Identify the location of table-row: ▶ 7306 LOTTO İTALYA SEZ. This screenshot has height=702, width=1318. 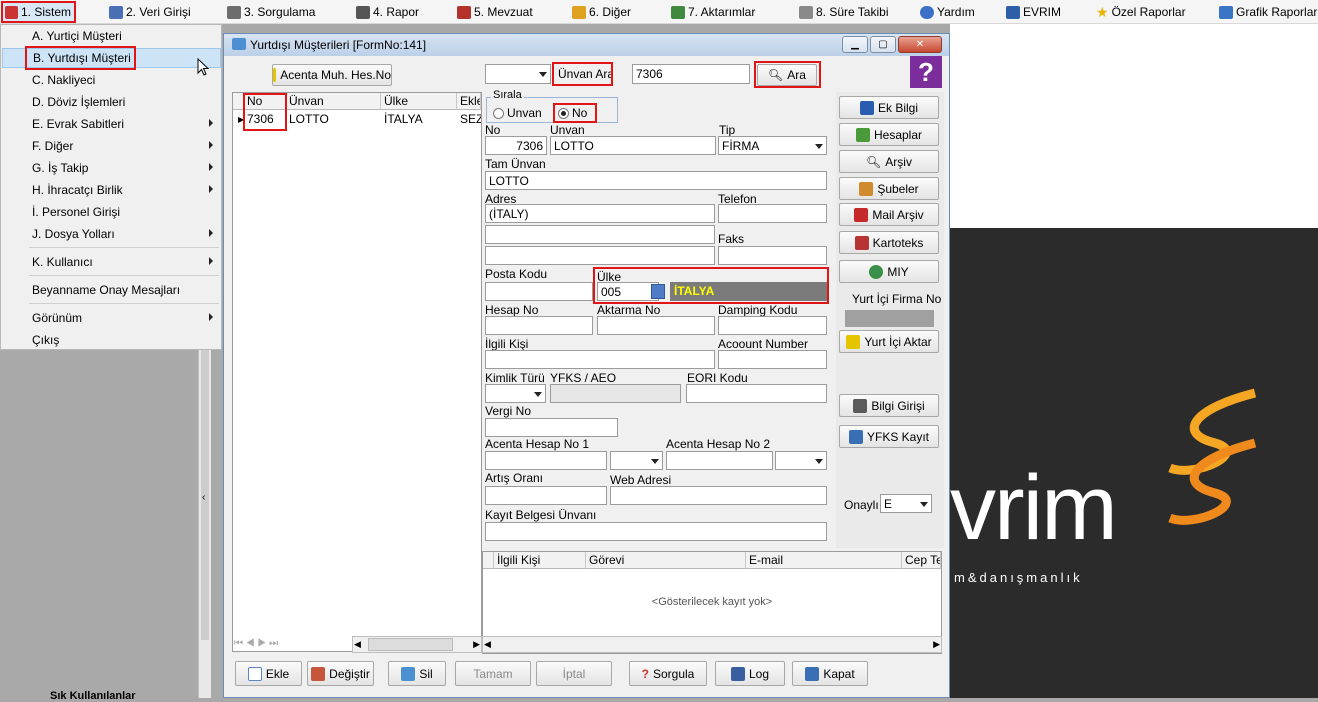
(357, 120).